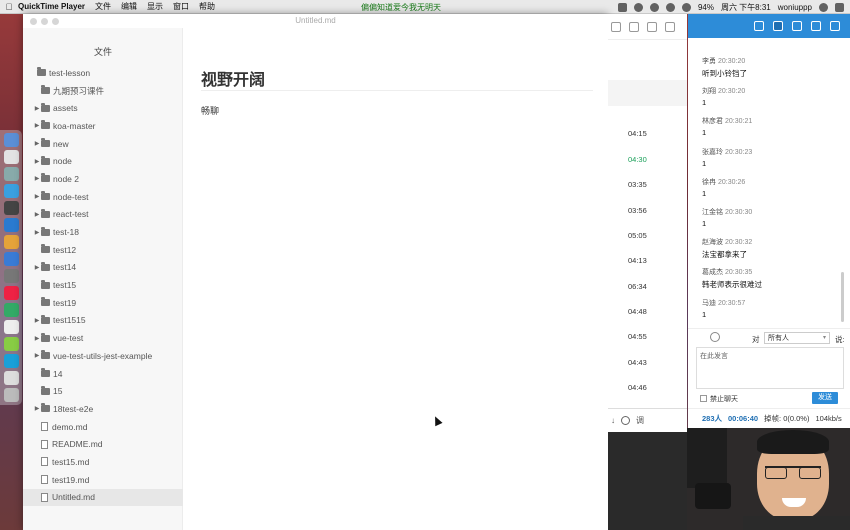  What do you see at coordinates (129, 6) in the screenshot?
I see `menu-edit: 编辑` at bounding box center [129, 6].